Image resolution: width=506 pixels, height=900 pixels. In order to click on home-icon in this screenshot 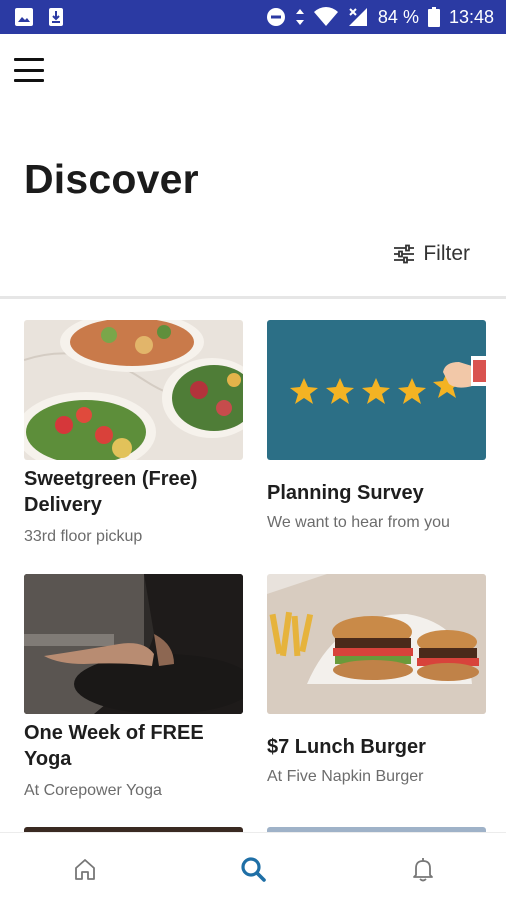, I will do `click(85, 869)`.